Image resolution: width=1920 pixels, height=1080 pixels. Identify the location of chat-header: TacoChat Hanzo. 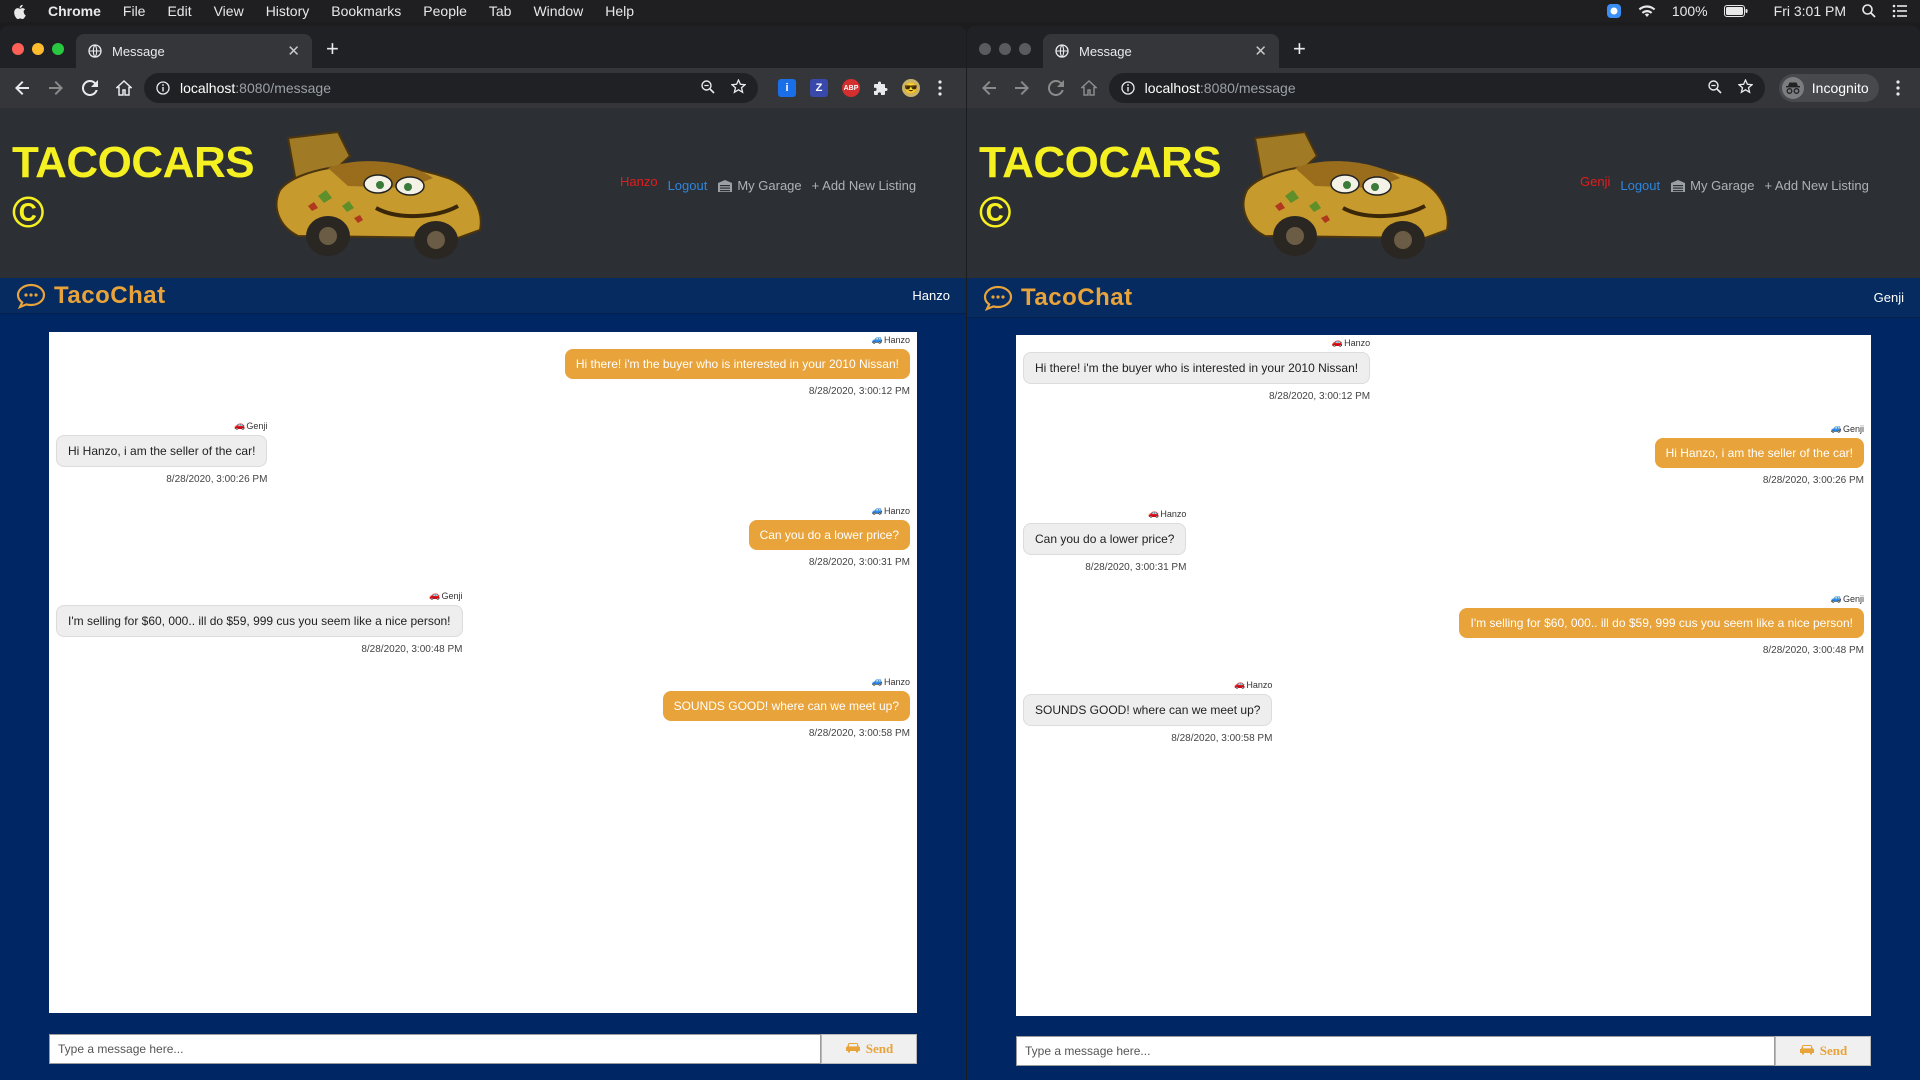
(483, 296).